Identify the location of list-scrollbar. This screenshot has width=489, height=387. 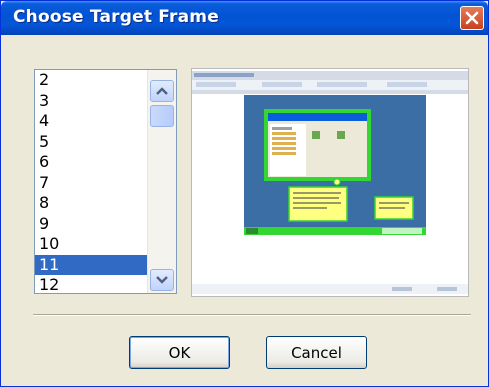
(161, 181).